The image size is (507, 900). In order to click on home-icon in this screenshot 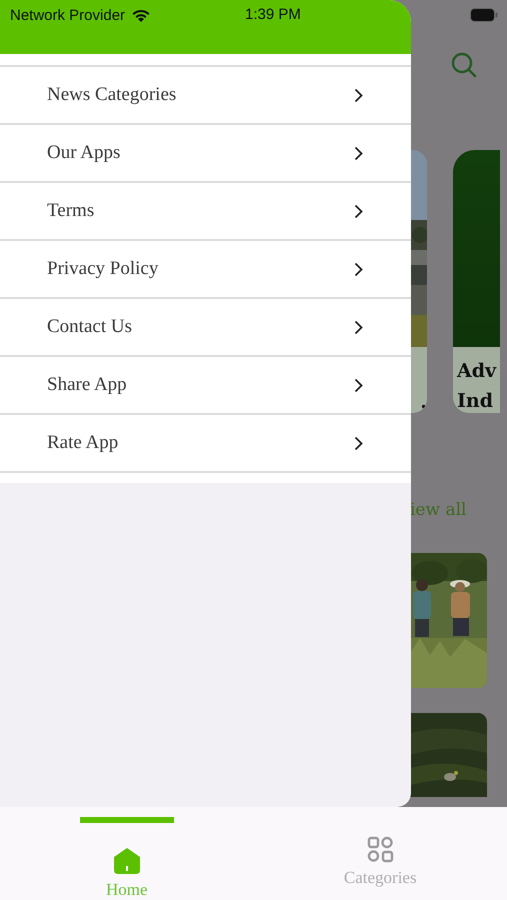, I will do `click(127, 861)`.